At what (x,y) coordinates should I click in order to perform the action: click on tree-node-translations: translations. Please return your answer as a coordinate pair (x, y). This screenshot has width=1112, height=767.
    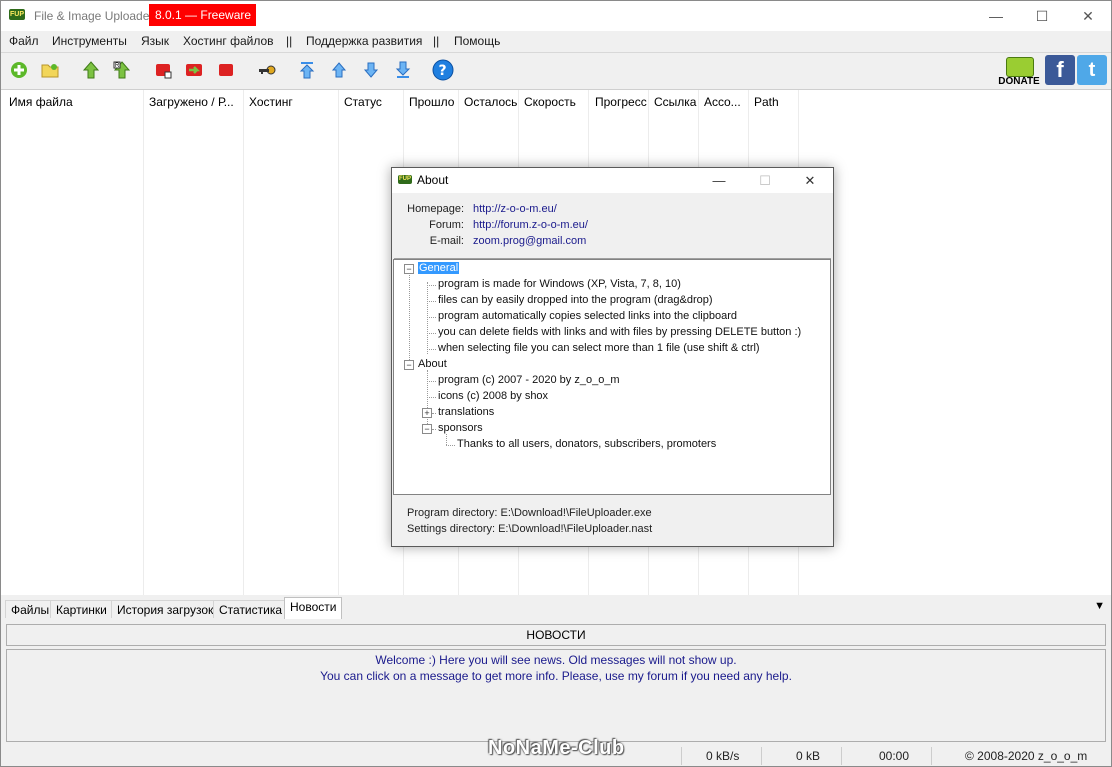
    Looking at the image, I should click on (466, 412).